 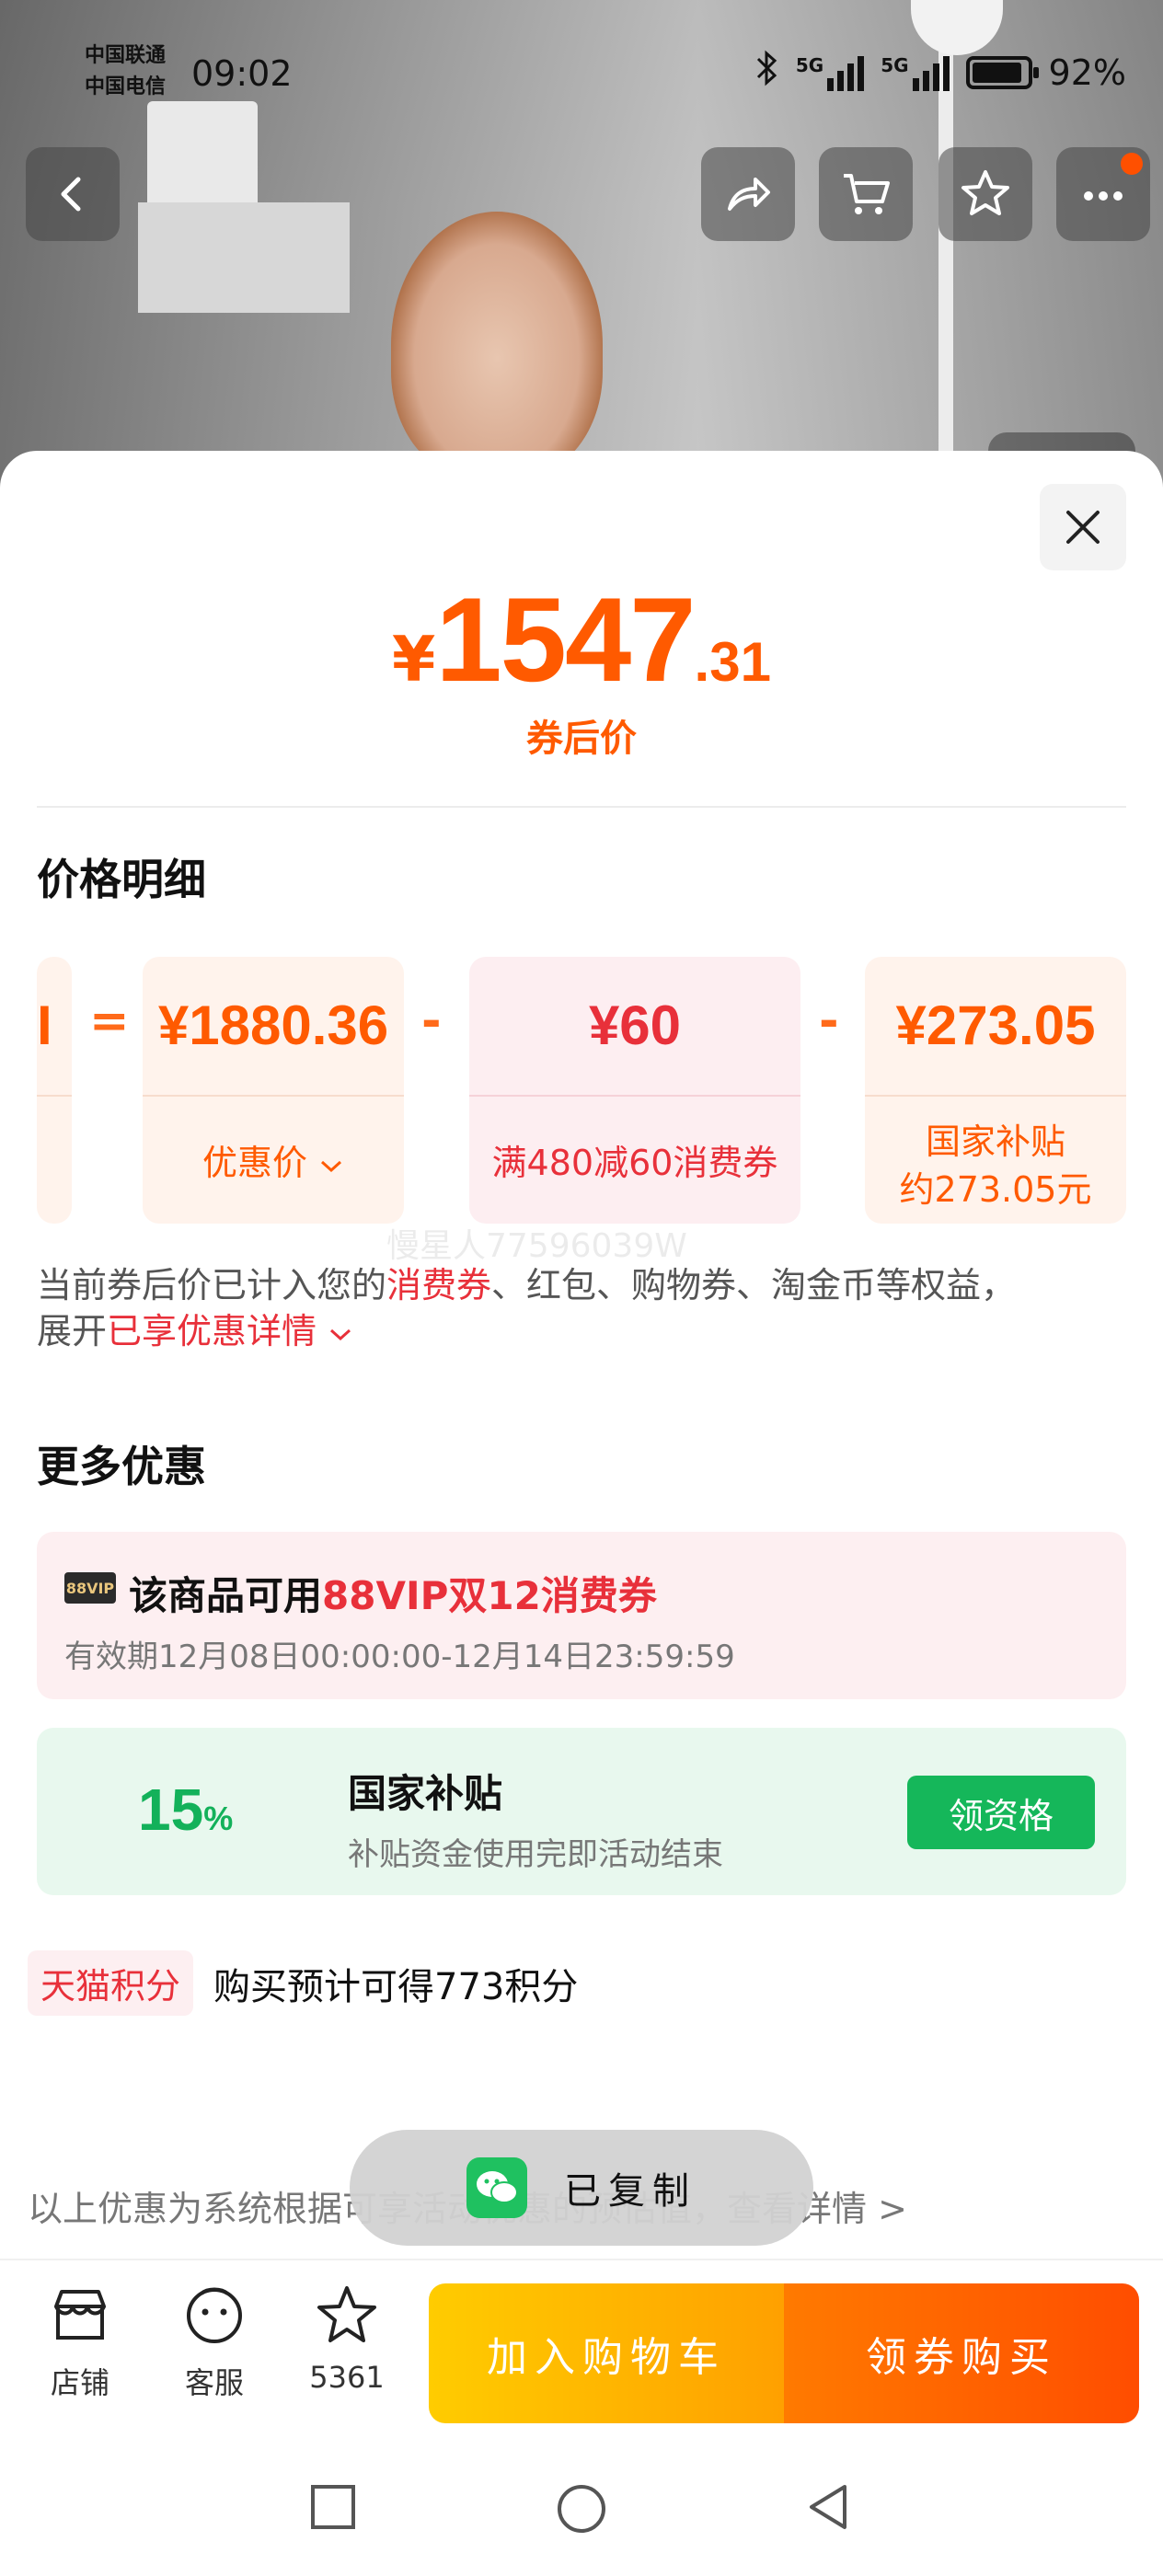 I want to click on back-nav-button, so click(x=828, y=2508).